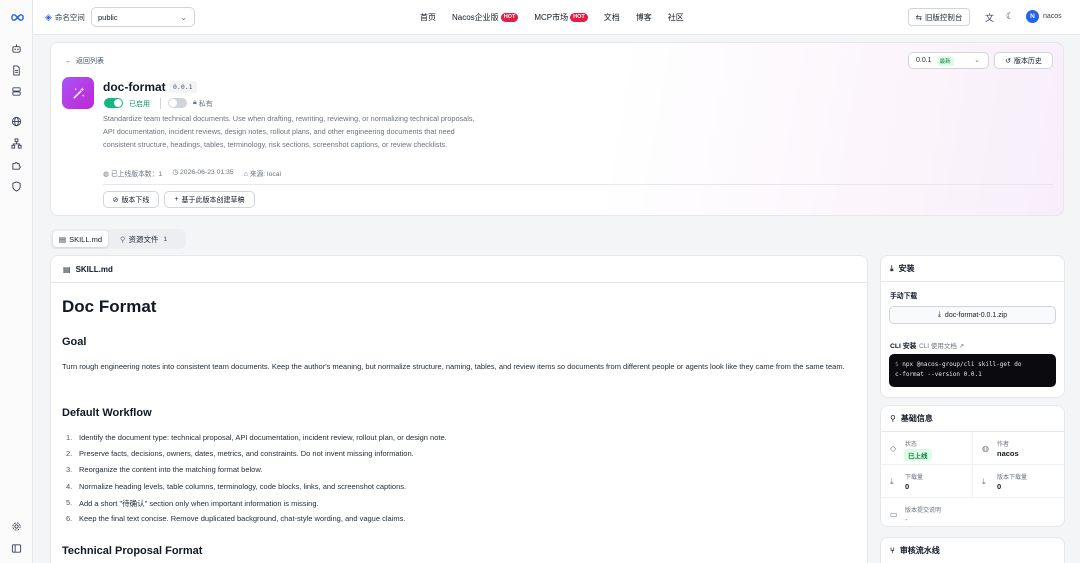 Image resolution: width=1080 pixels, height=563 pixels. What do you see at coordinates (428, 17) in the screenshot?
I see `nav-item-home: 首页` at bounding box center [428, 17].